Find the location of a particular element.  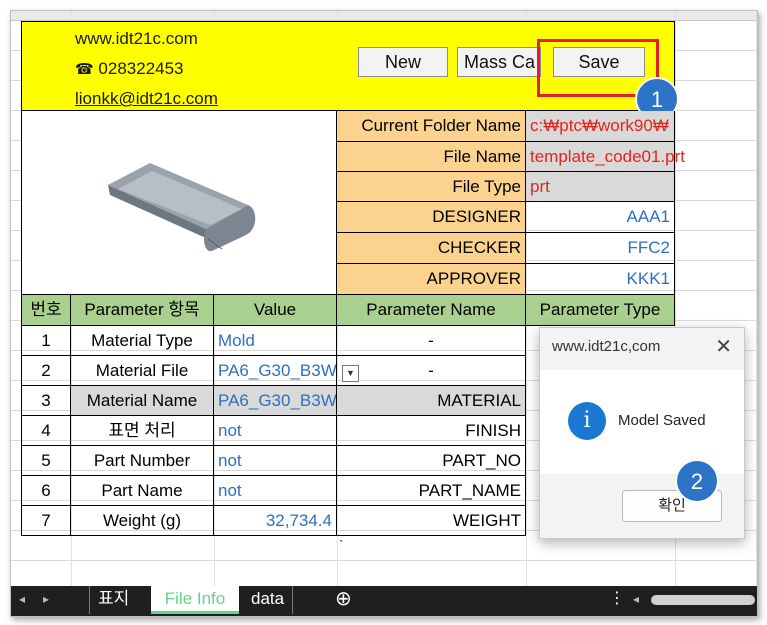

row-6-item: Part Name is located at coordinates (142, 491).